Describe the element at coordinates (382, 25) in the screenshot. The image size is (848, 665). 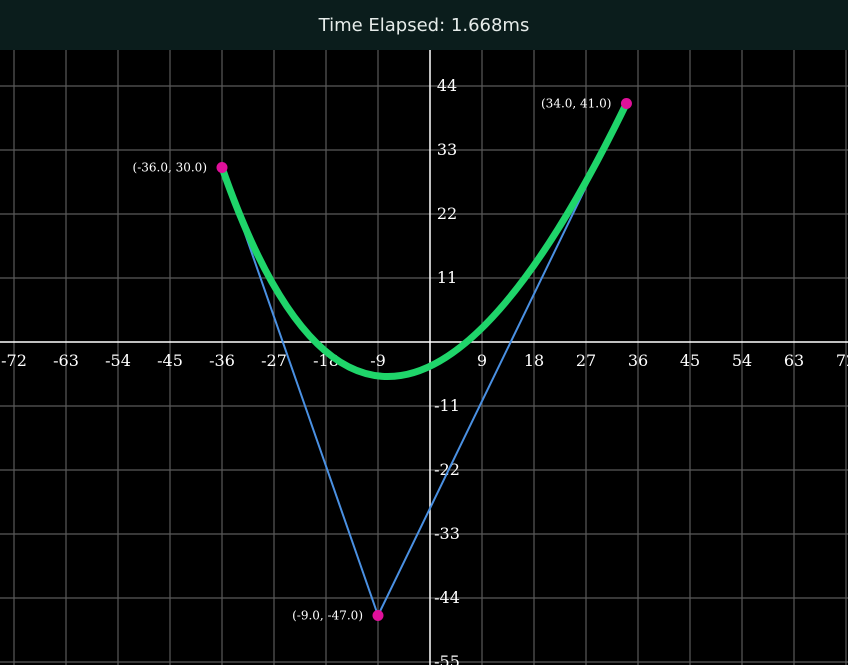
I see `time-elapsed-label: Time Elapsed:` at that location.